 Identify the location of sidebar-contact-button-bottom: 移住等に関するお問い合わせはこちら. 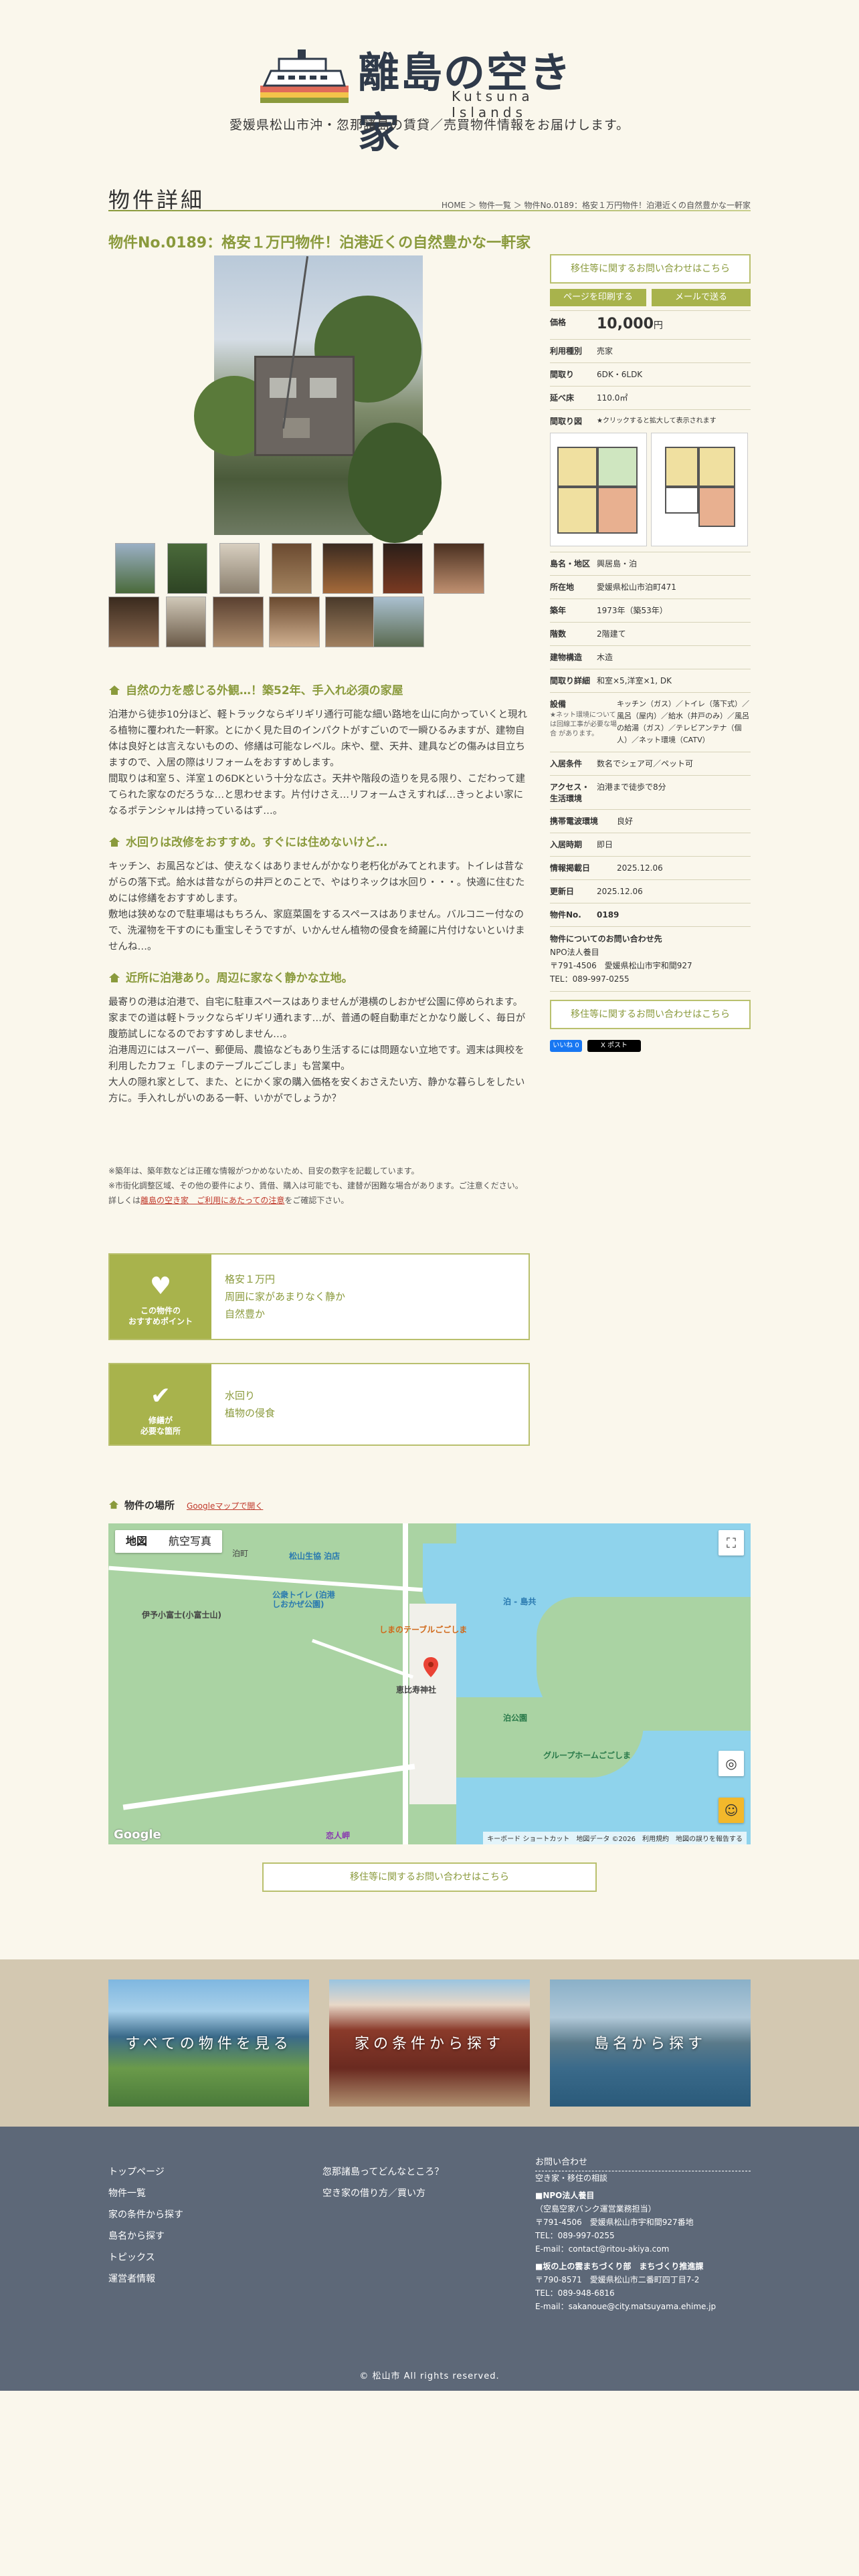
(650, 1015).